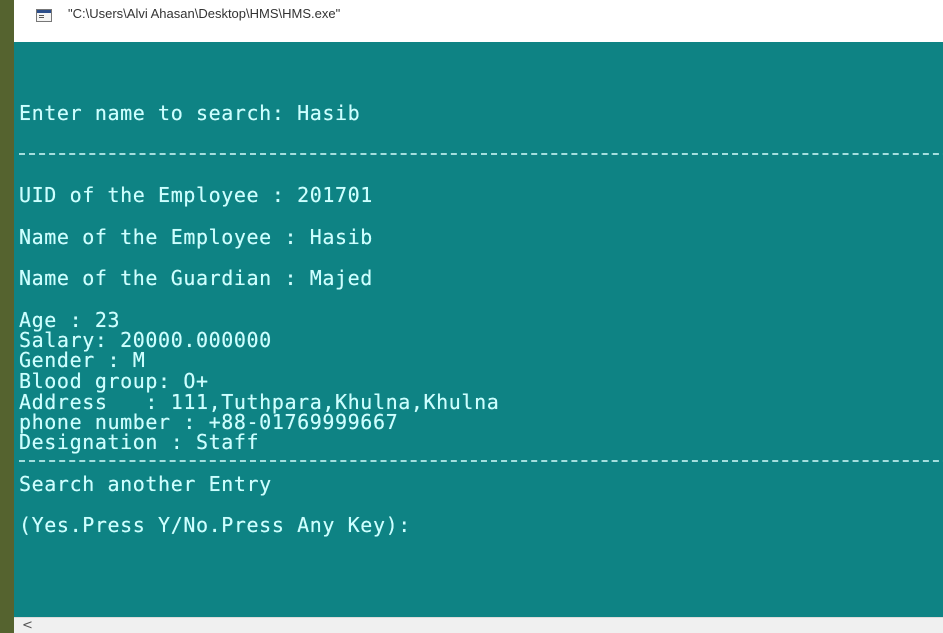 The image size is (943, 633). What do you see at coordinates (478, 625) in the screenshot?
I see `horizontal-scrollbar: <` at bounding box center [478, 625].